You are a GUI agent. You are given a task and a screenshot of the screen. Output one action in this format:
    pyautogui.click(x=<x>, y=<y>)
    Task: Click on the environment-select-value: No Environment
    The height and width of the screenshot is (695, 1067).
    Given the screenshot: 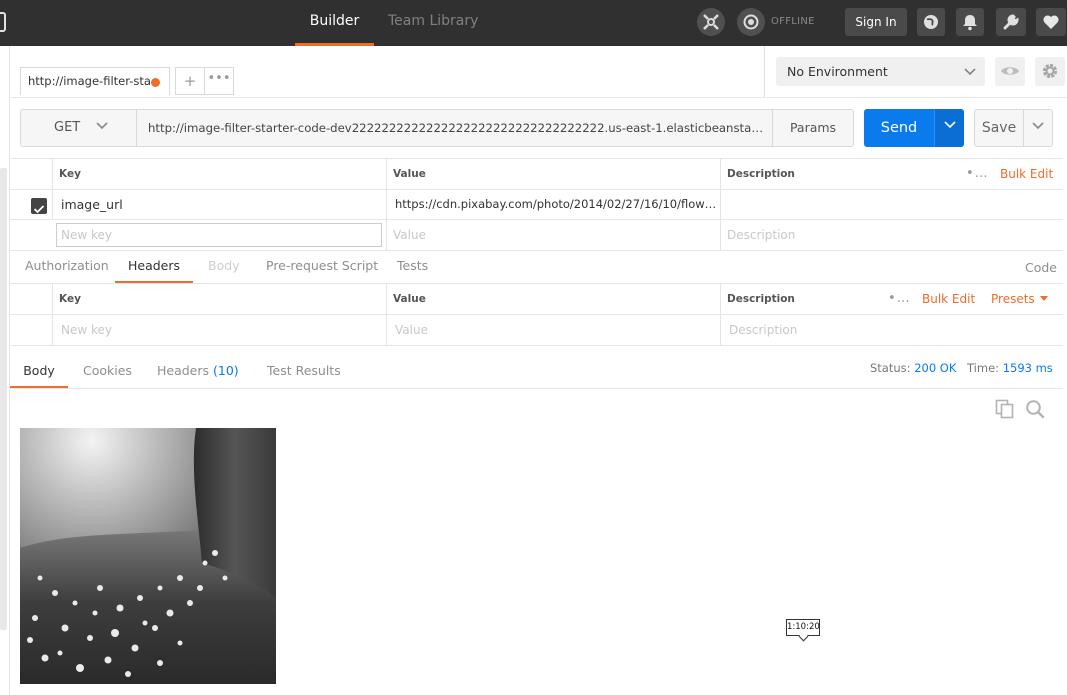 What is the action you would take?
    pyautogui.click(x=837, y=71)
    